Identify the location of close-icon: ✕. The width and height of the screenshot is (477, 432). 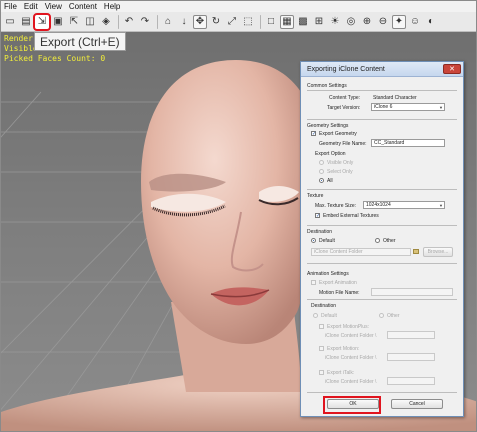
(452, 69).